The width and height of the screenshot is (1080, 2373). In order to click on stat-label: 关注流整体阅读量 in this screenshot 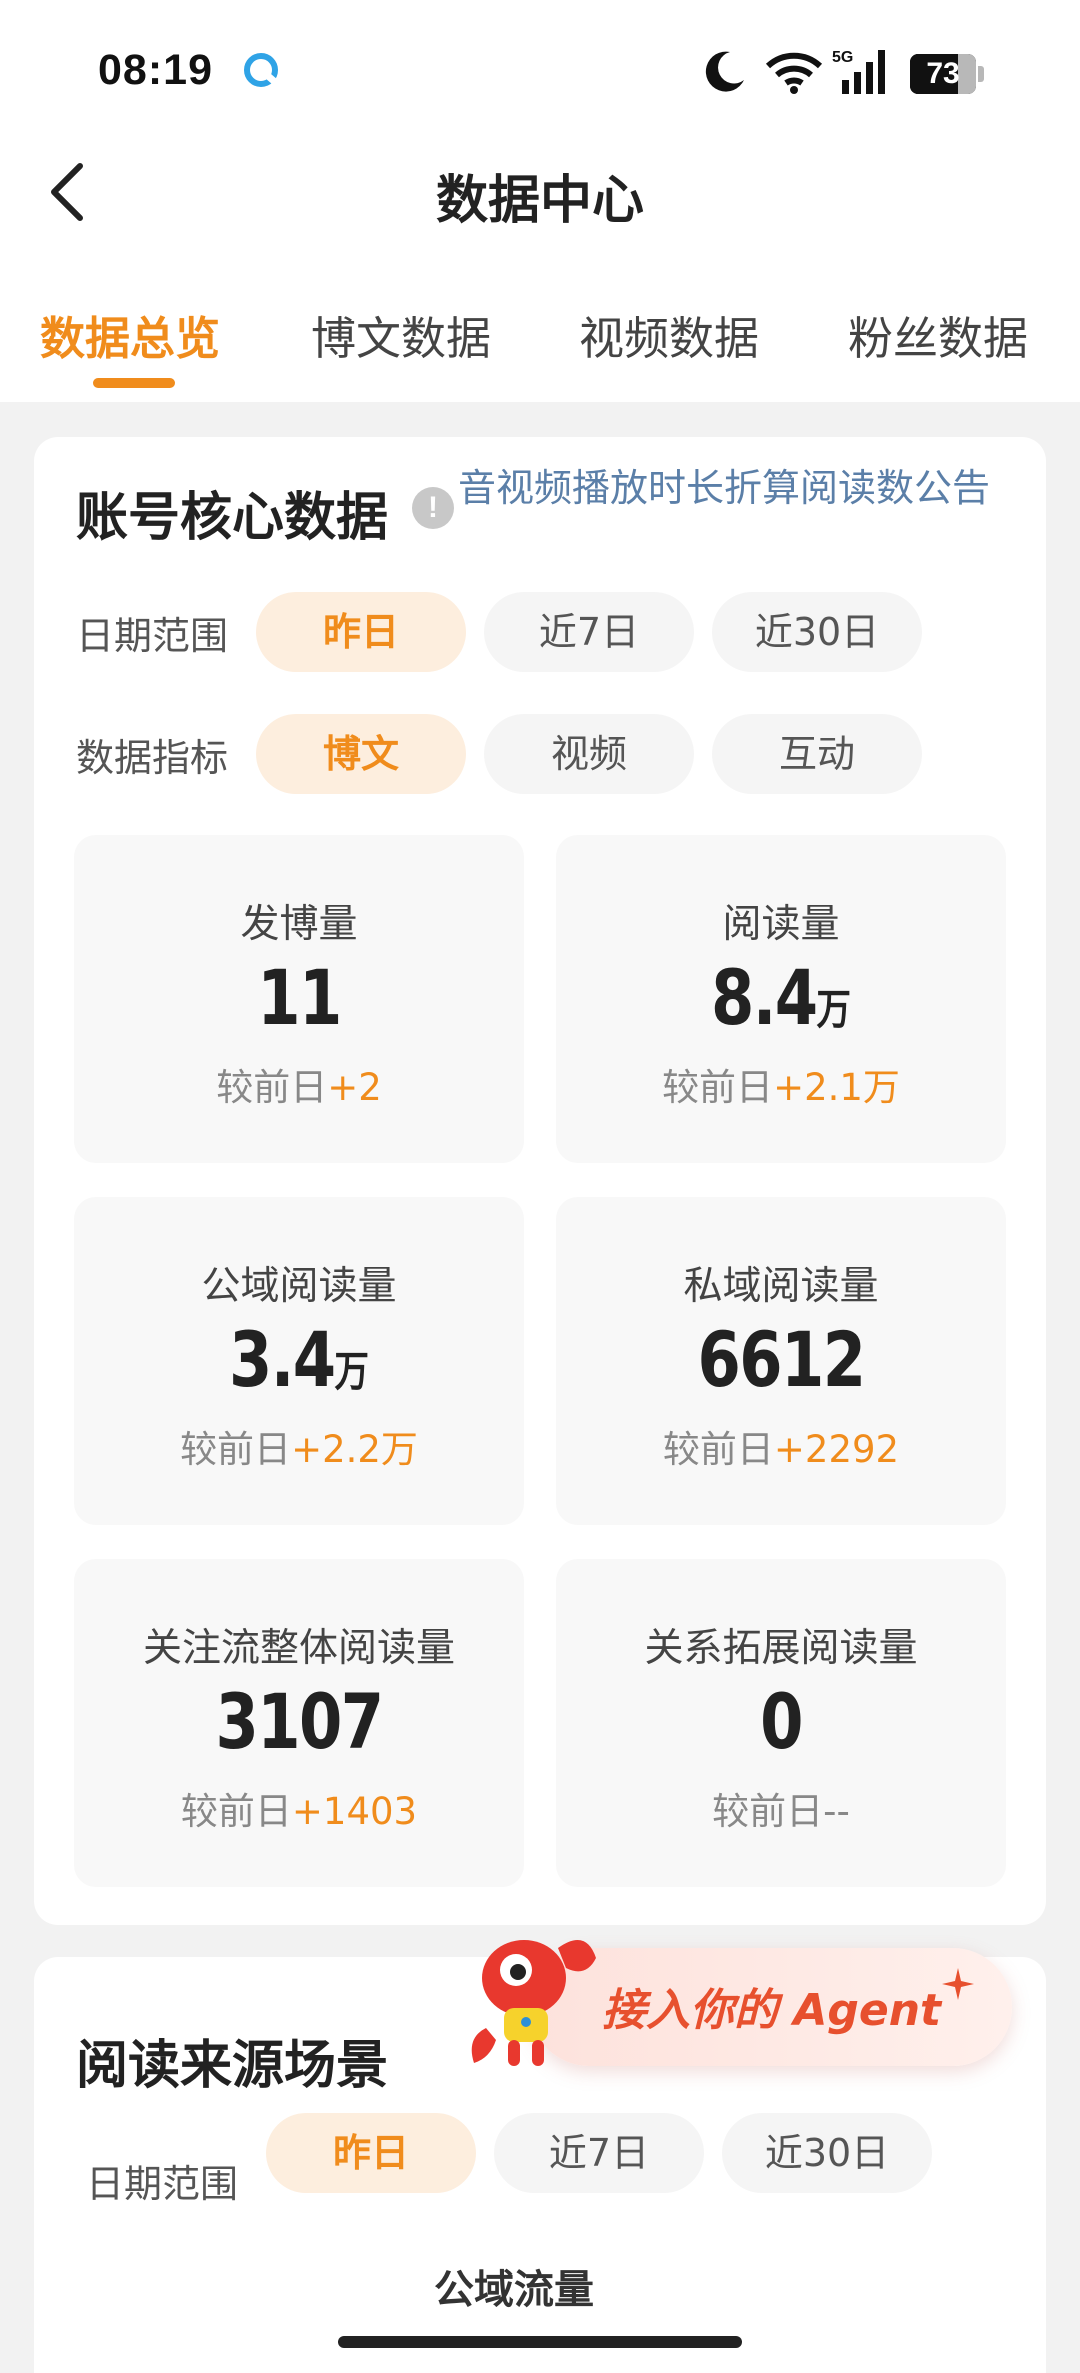, I will do `click(298, 1648)`.